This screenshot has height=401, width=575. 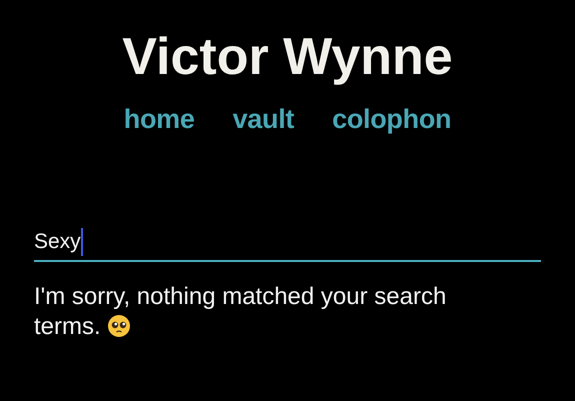 I want to click on pleading-face-icon, so click(x=119, y=326).